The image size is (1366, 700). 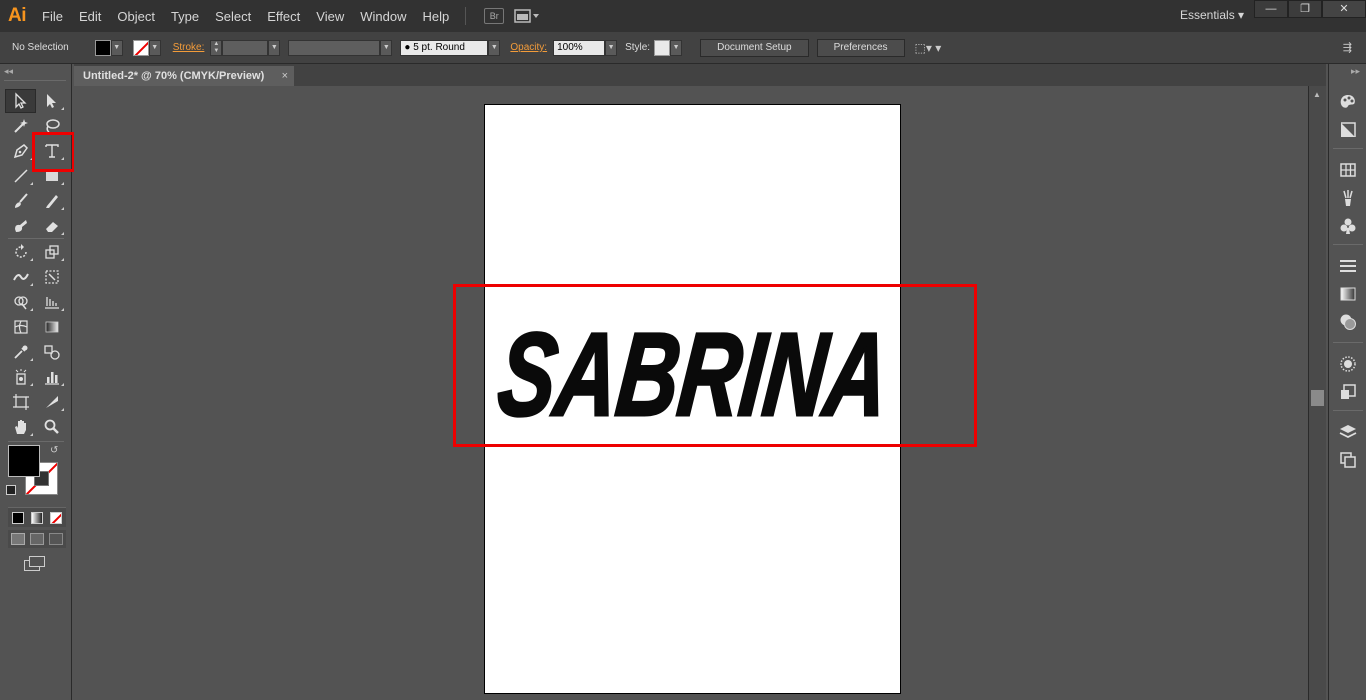 I want to click on scroll-thumb, so click(x=1317, y=398).